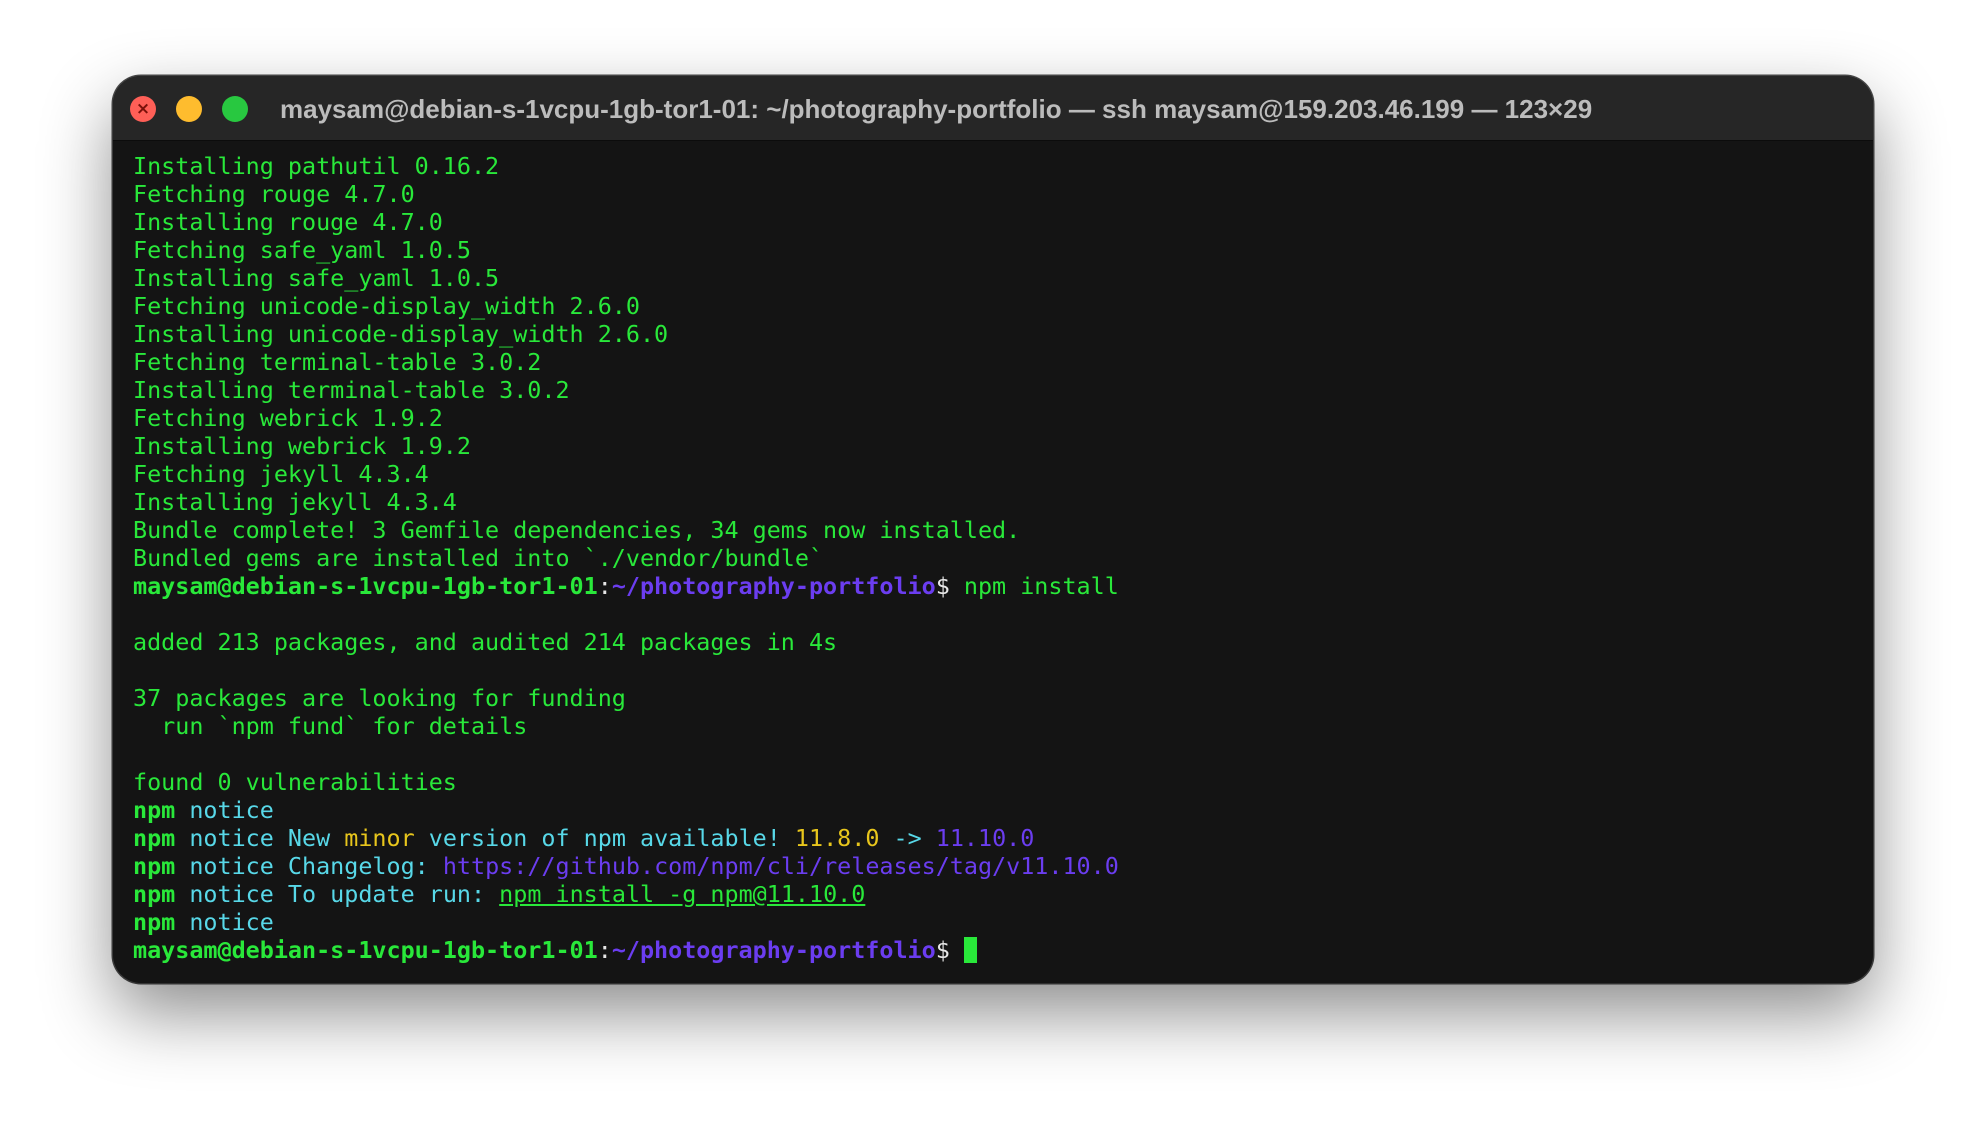 The height and width of the screenshot is (1134, 1986). What do you see at coordinates (189, 109) in the screenshot?
I see `minimize-button` at bounding box center [189, 109].